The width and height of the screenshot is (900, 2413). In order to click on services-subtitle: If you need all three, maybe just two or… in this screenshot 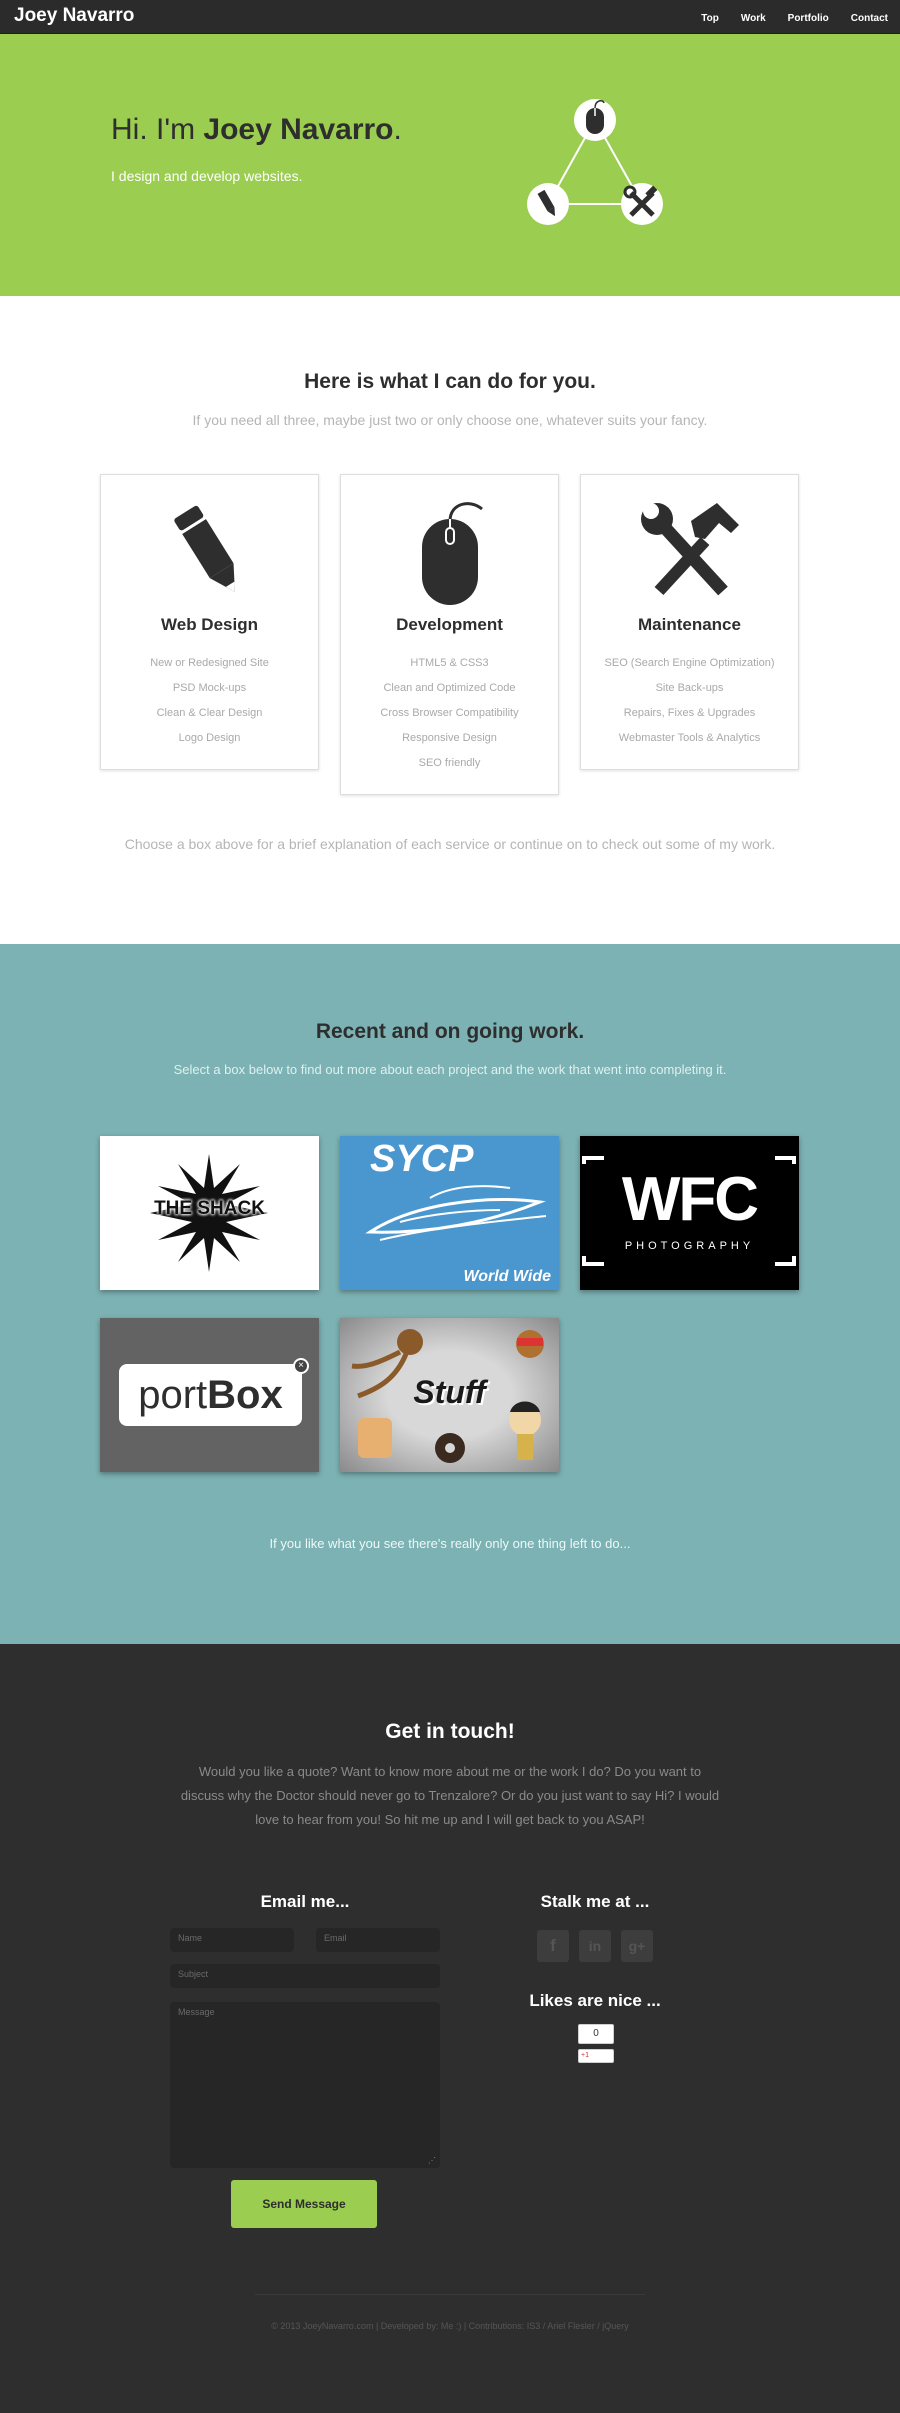, I will do `click(450, 420)`.